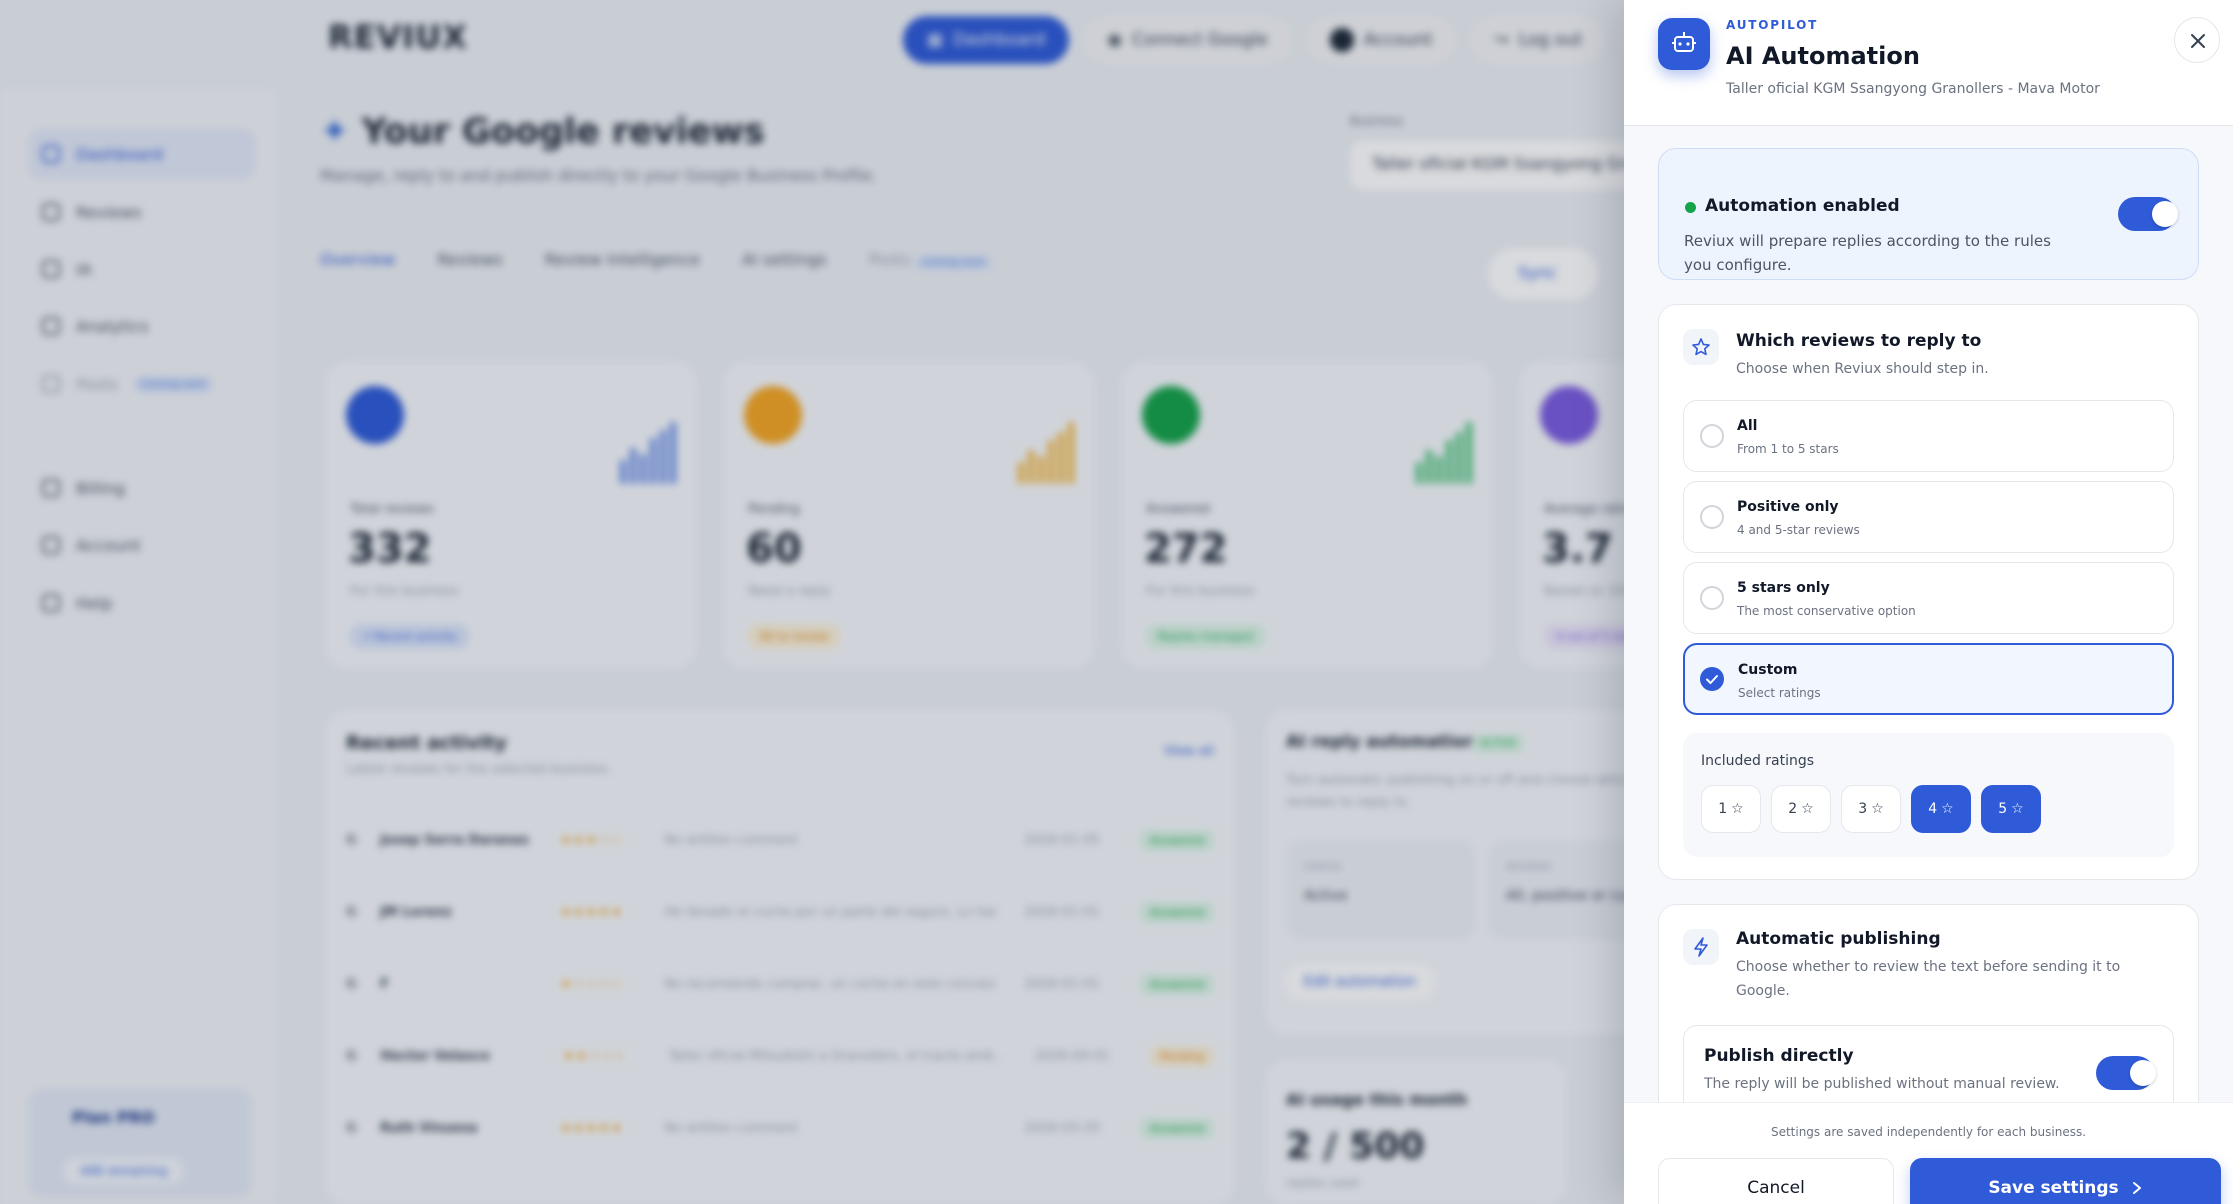 The width and height of the screenshot is (2233, 1204). I want to click on status-dot, so click(1690, 207).